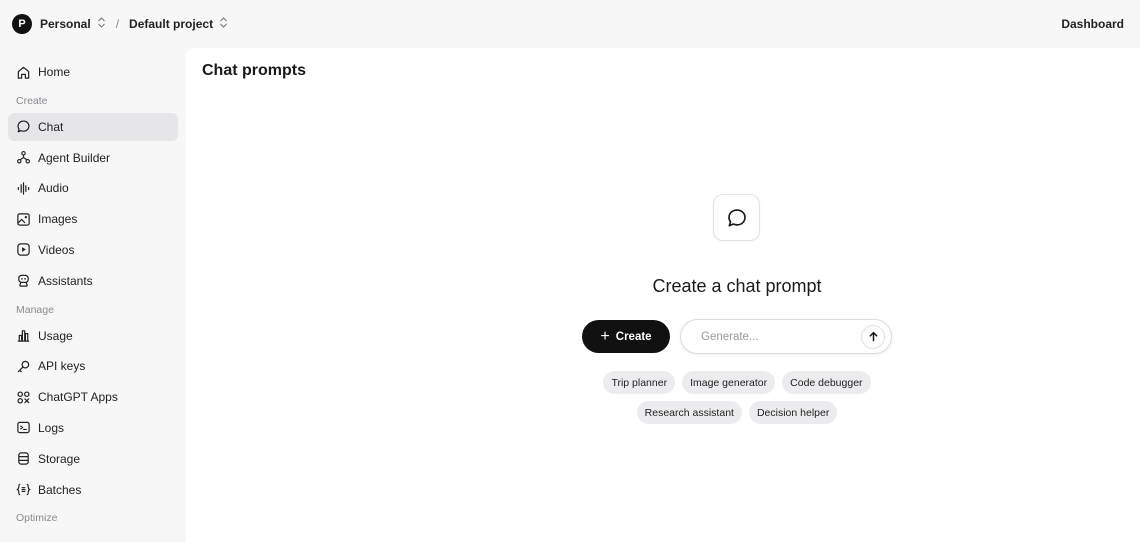 The height and width of the screenshot is (542, 1140). Describe the element at coordinates (51, 126) in the screenshot. I see `sidebar-item-label: Chat` at that location.